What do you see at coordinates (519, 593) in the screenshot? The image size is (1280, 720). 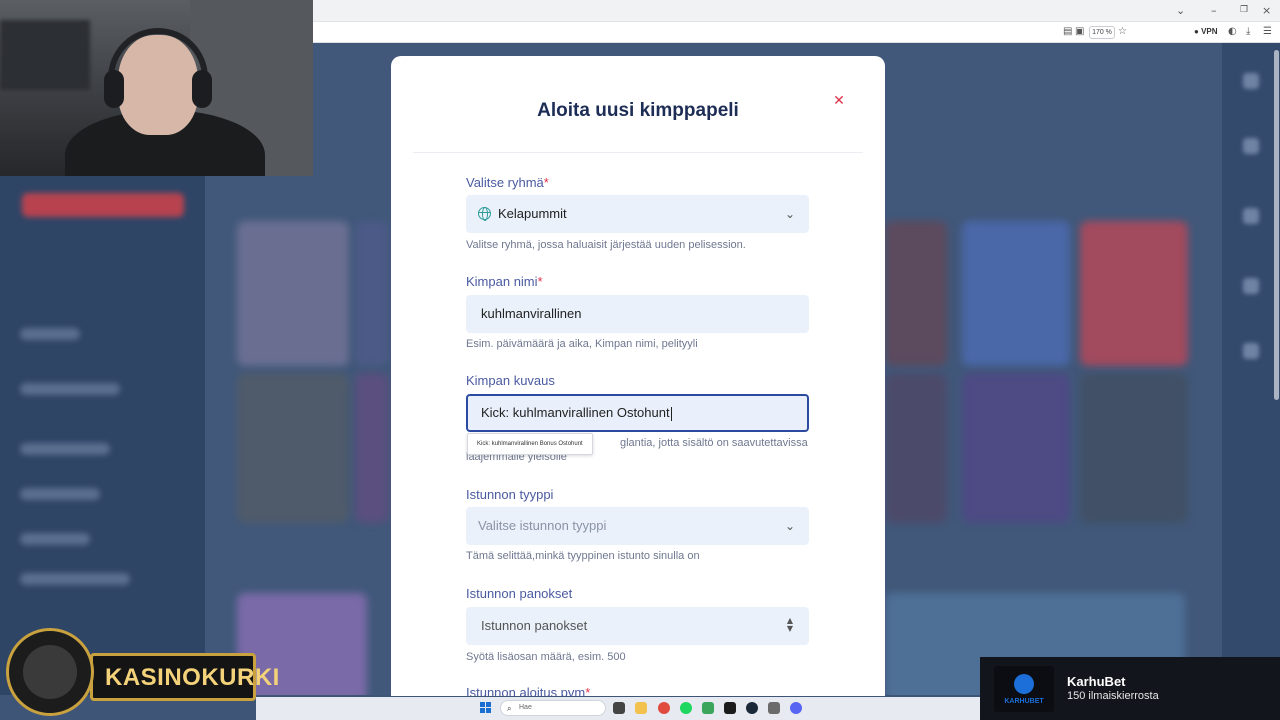 I see `stakes-label: Istunnon panokset` at bounding box center [519, 593].